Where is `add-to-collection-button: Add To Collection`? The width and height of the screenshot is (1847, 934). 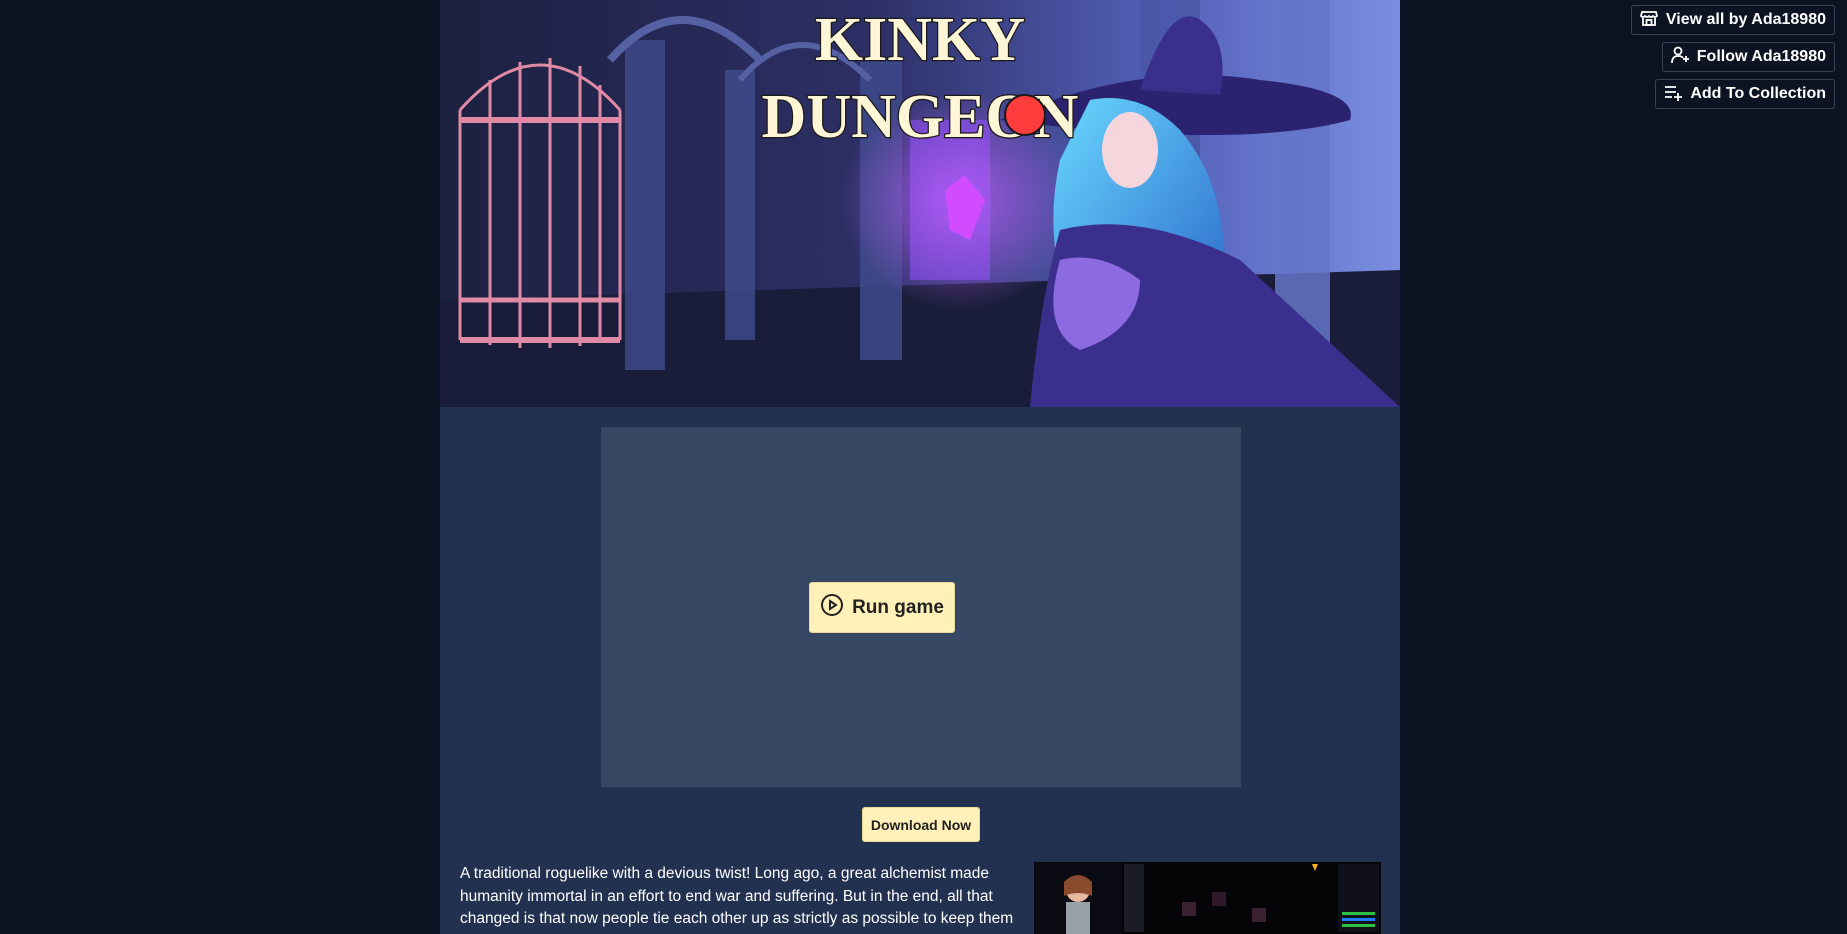
add-to-collection-button: Add To Collection is located at coordinates (1745, 94).